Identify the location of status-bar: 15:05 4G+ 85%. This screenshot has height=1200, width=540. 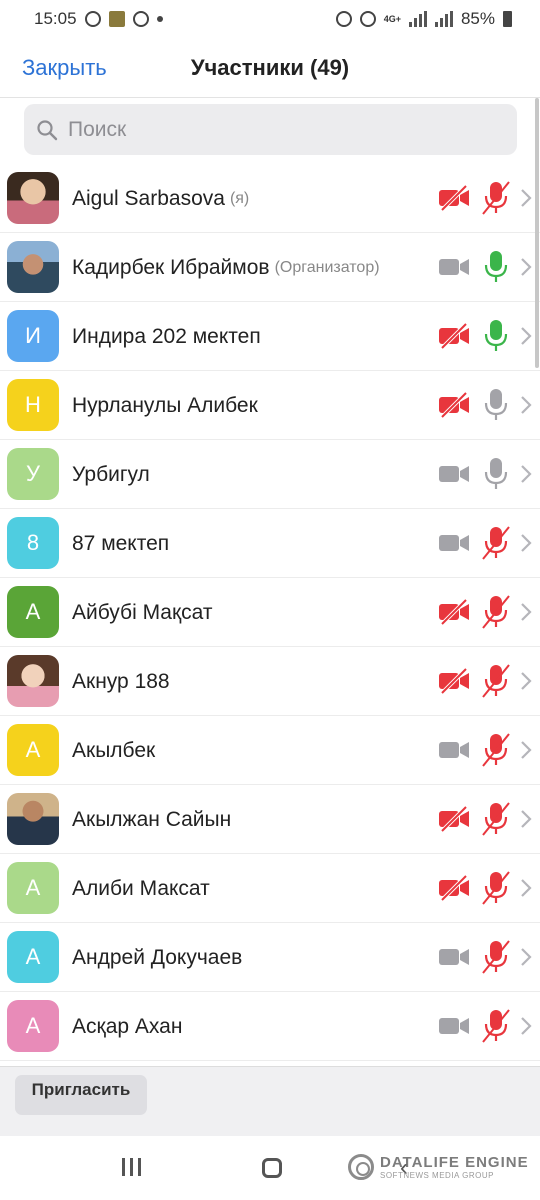
(270, 19).